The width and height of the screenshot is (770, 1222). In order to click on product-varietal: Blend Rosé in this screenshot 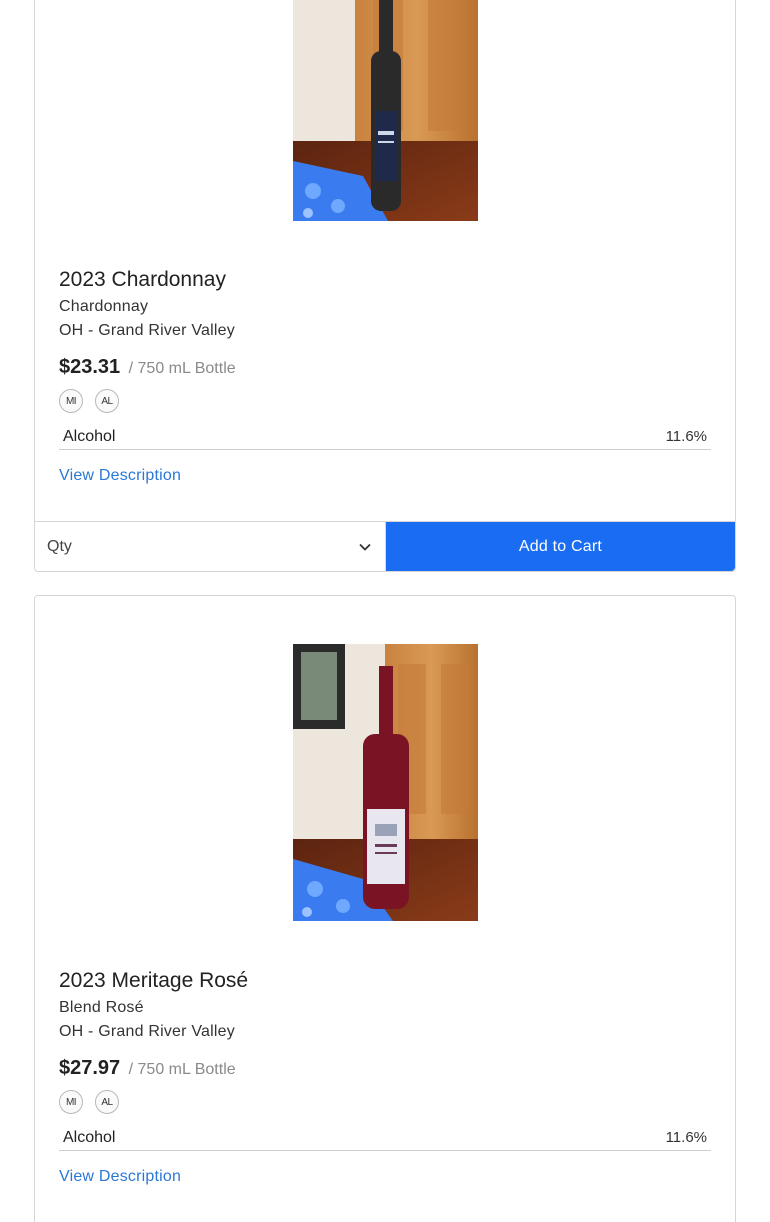, I will do `click(101, 1007)`.